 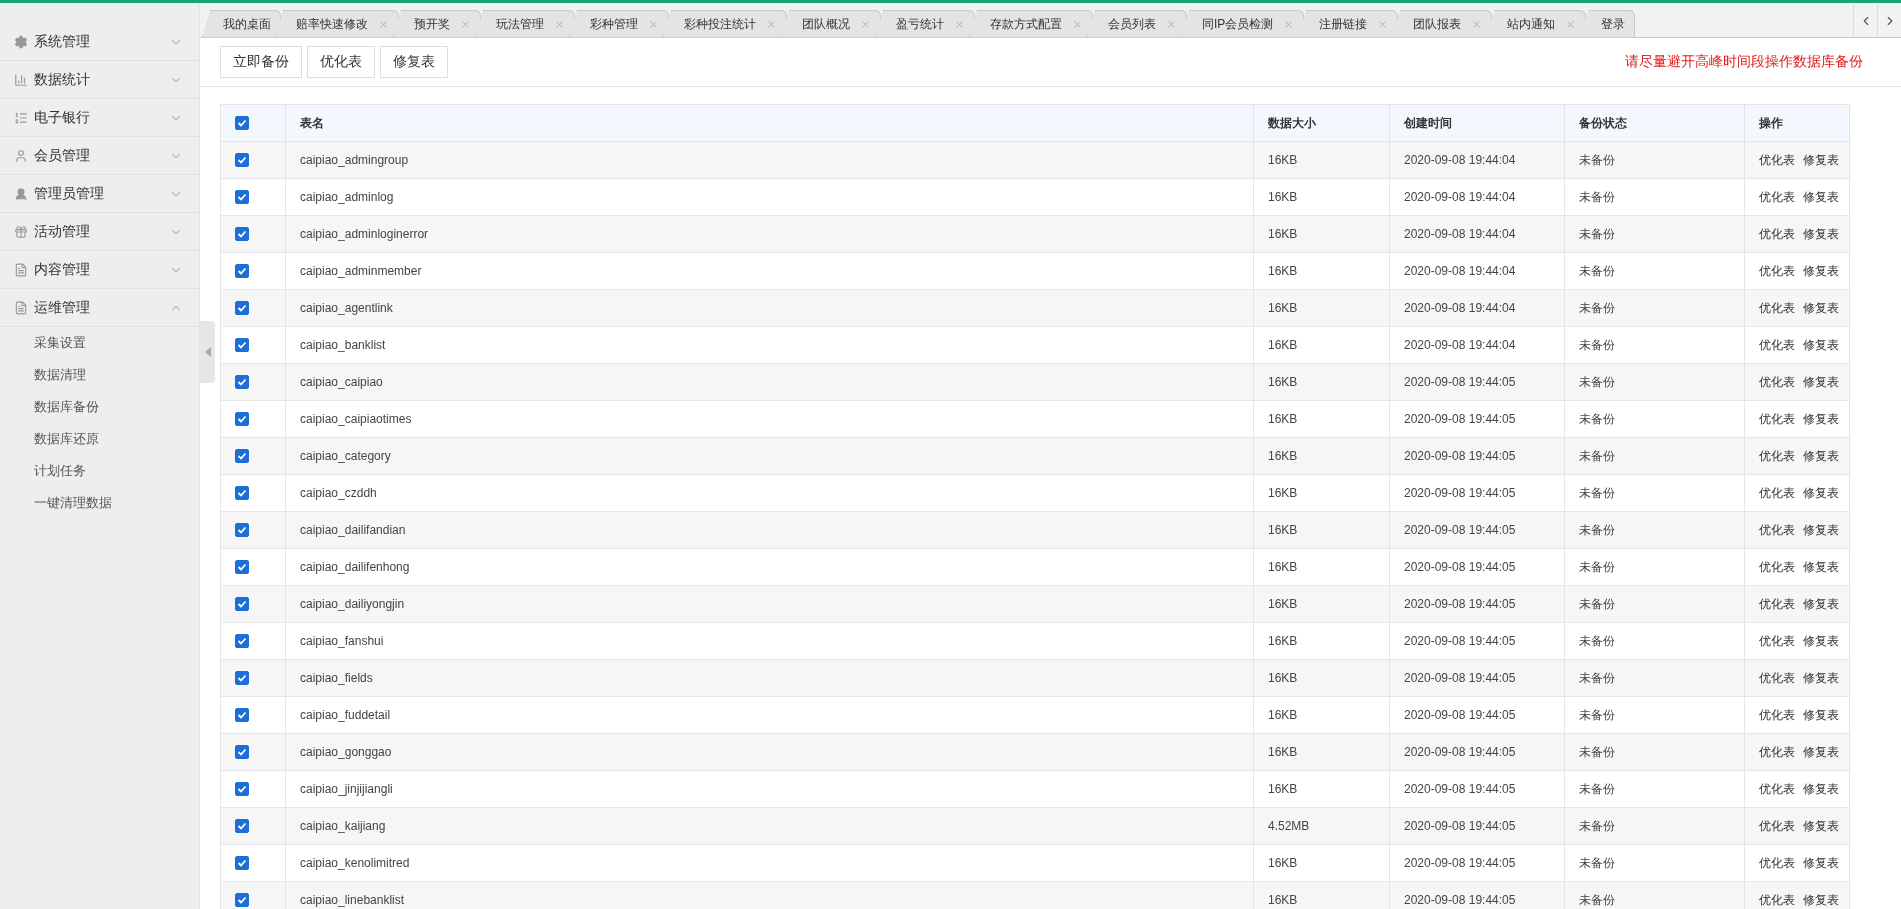 What do you see at coordinates (725, 23) in the screenshot?
I see `tab: 彩种投注统计` at bounding box center [725, 23].